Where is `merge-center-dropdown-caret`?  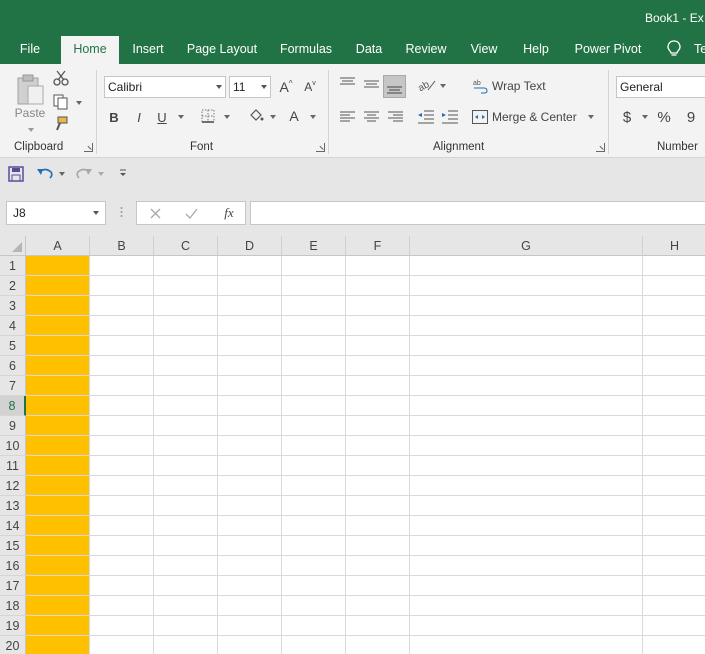
merge-center-dropdown-caret is located at coordinates (591, 117).